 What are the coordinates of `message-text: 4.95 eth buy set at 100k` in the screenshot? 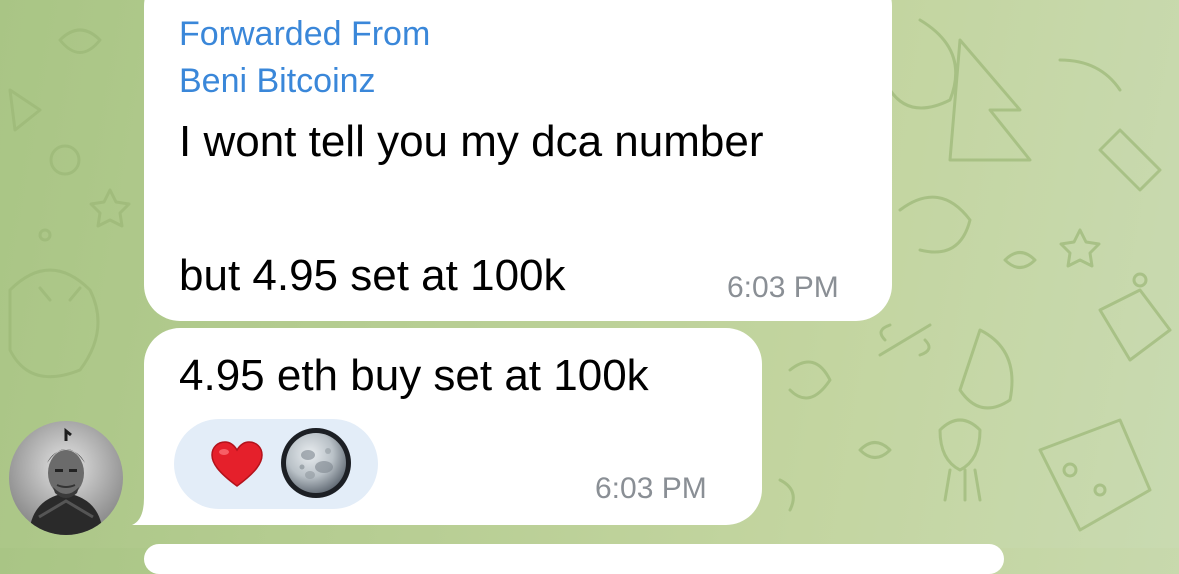 It's located at (414, 375).